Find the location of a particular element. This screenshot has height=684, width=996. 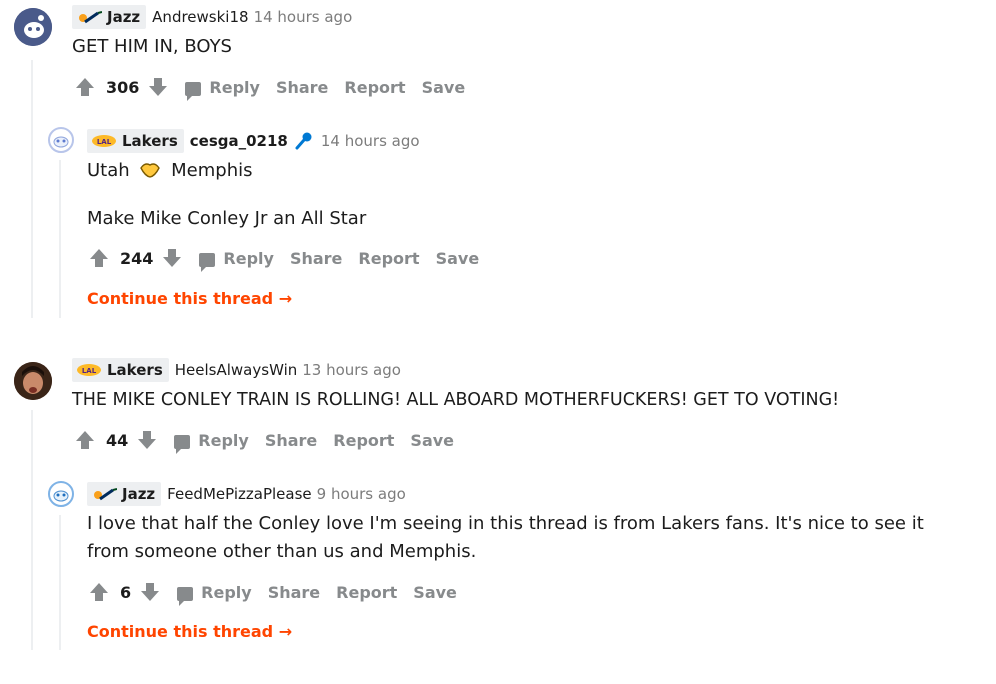

username: Andrewski18 is located at coordinates (200, 17).